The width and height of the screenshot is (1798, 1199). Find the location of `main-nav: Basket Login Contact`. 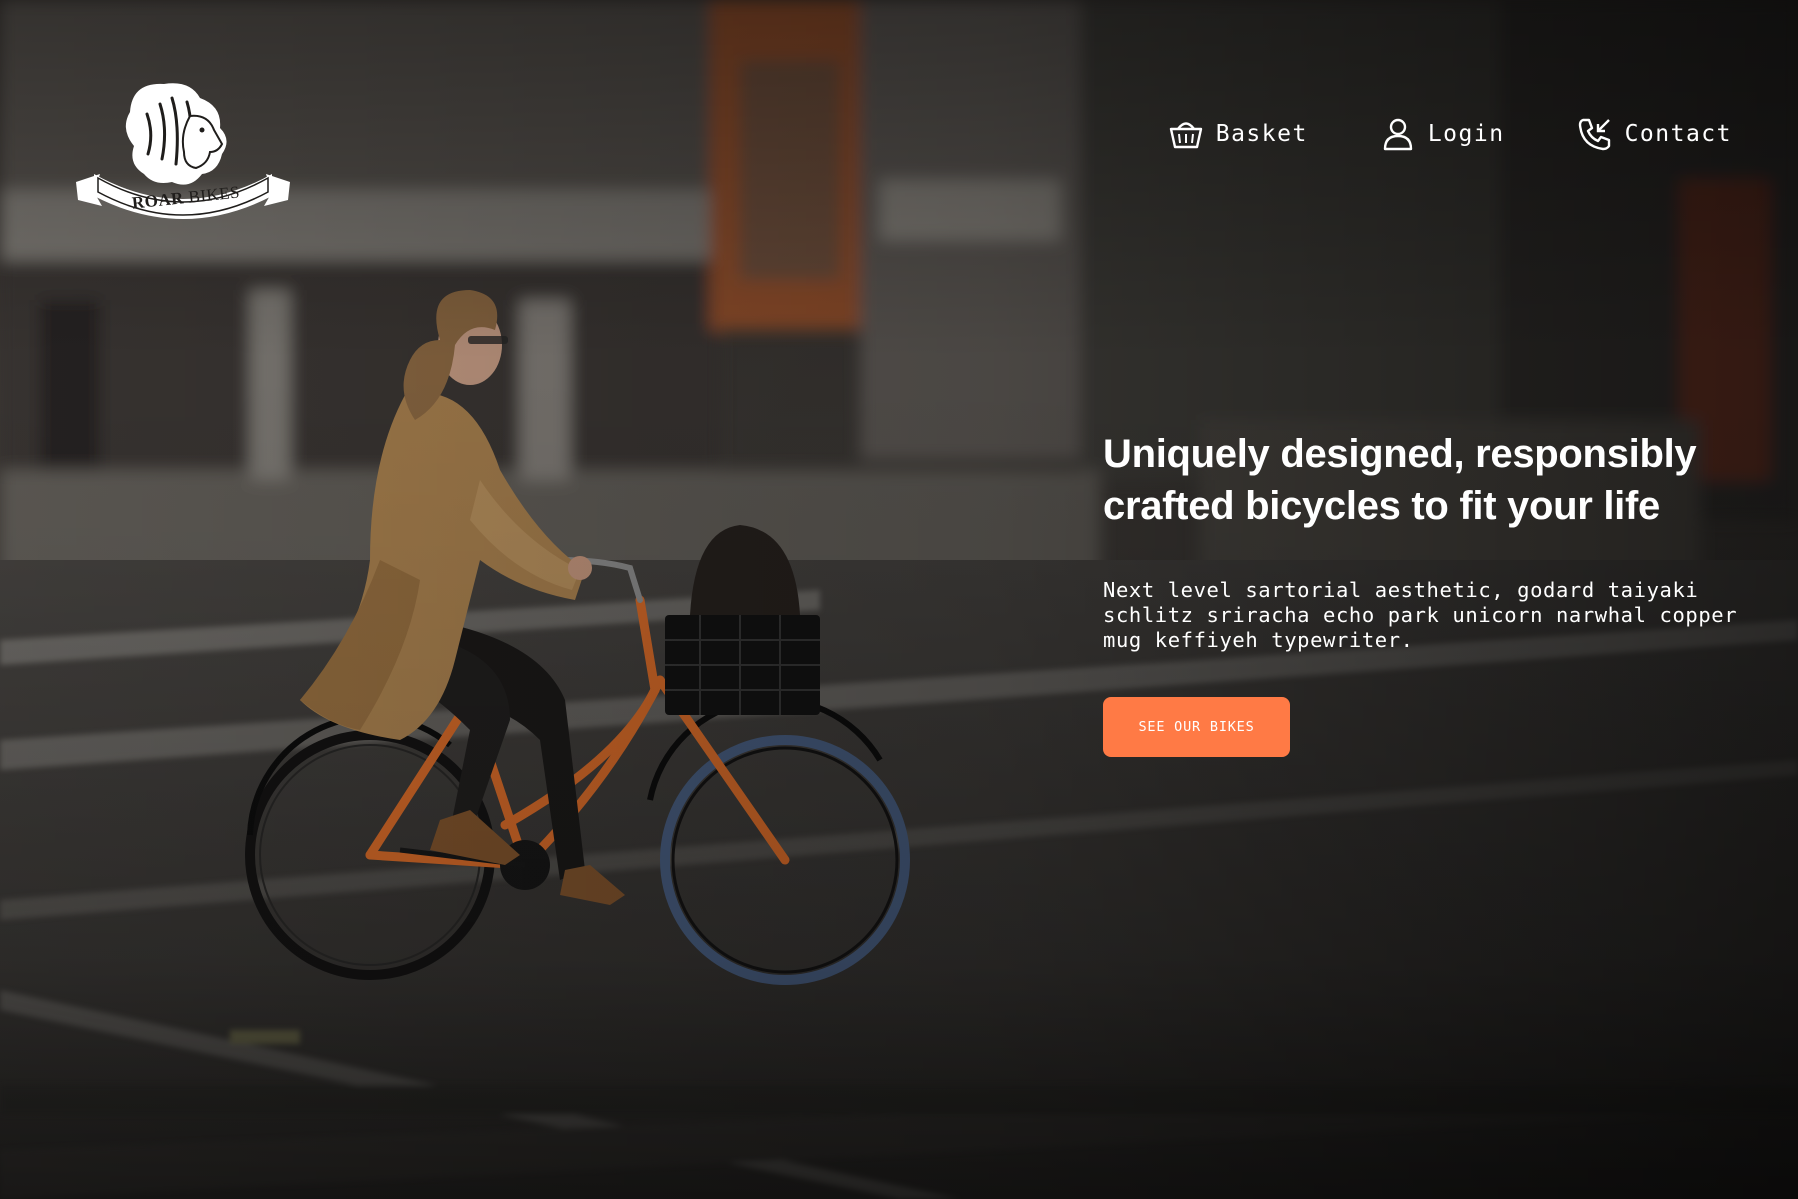

main-nav: Basket Login Contact is located at coordinates (1450, 134).